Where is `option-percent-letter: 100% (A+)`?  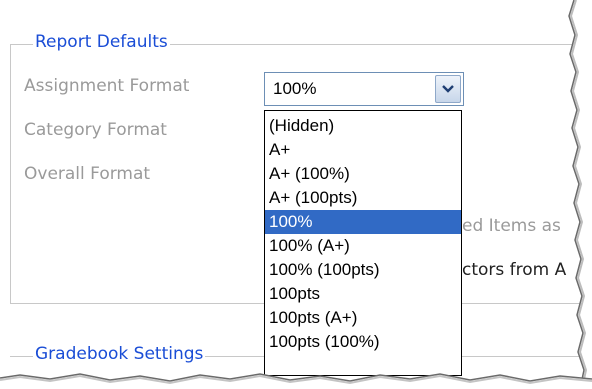 option-percent-letter: 100% (A+) is located at coordinates (363, 246).